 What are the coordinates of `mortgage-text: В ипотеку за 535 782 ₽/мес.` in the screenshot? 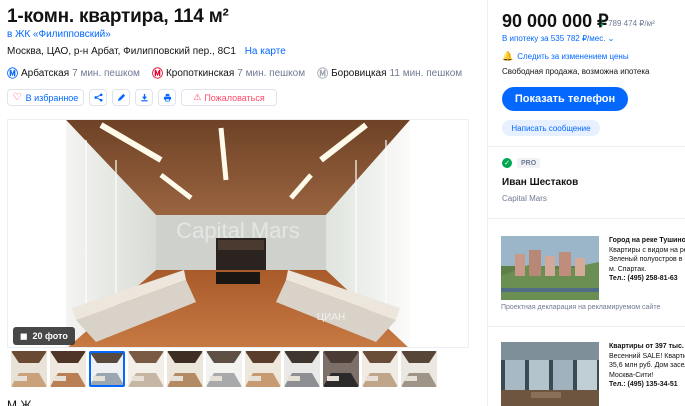 It's located at (554, 38).